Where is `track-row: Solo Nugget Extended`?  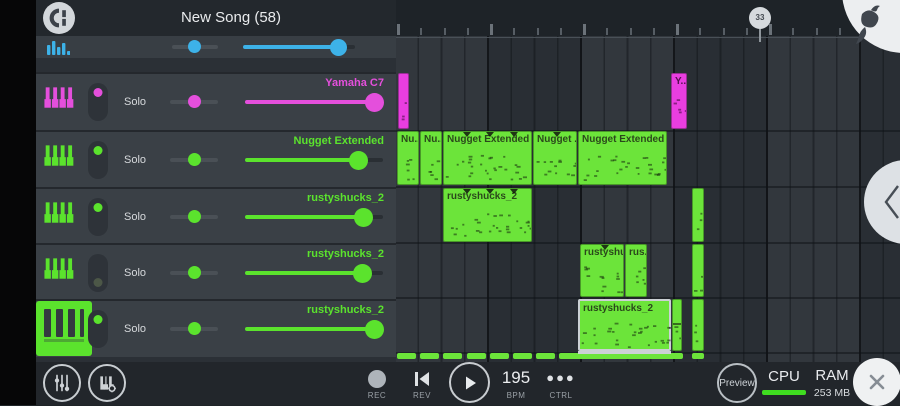 track-row: Solo Nugget Extended is located at coordinates (216, 159).